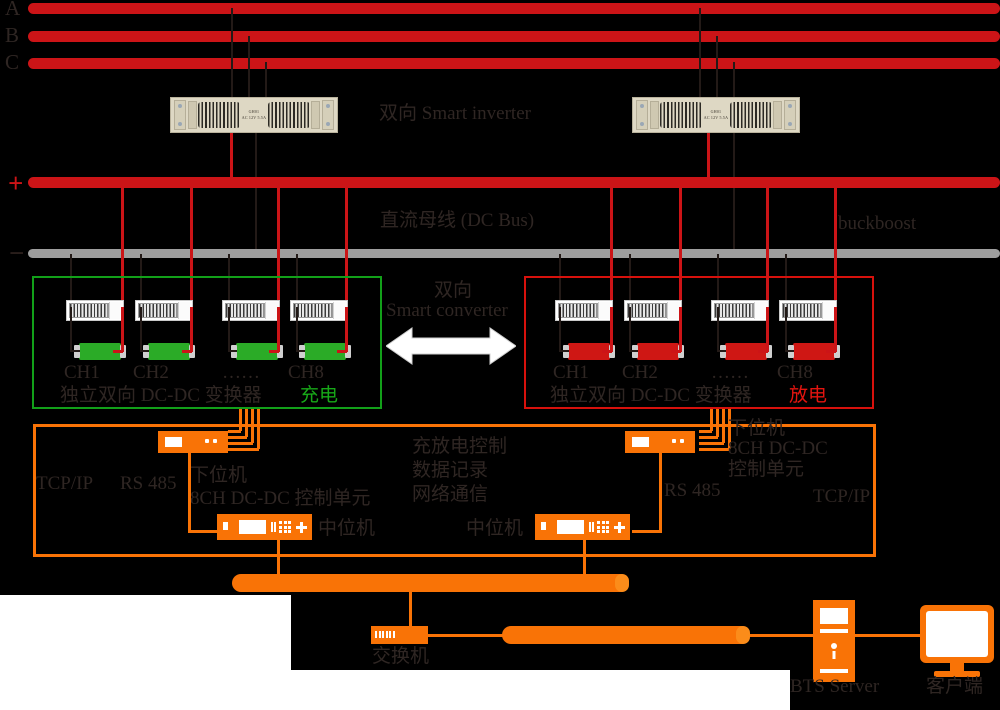 The image size is (1000, 710). What do you see at coordinates (633, 351) in the screenshot?
I see `discharge-ch2-neg-link-h` at bounding box center [633, 351].